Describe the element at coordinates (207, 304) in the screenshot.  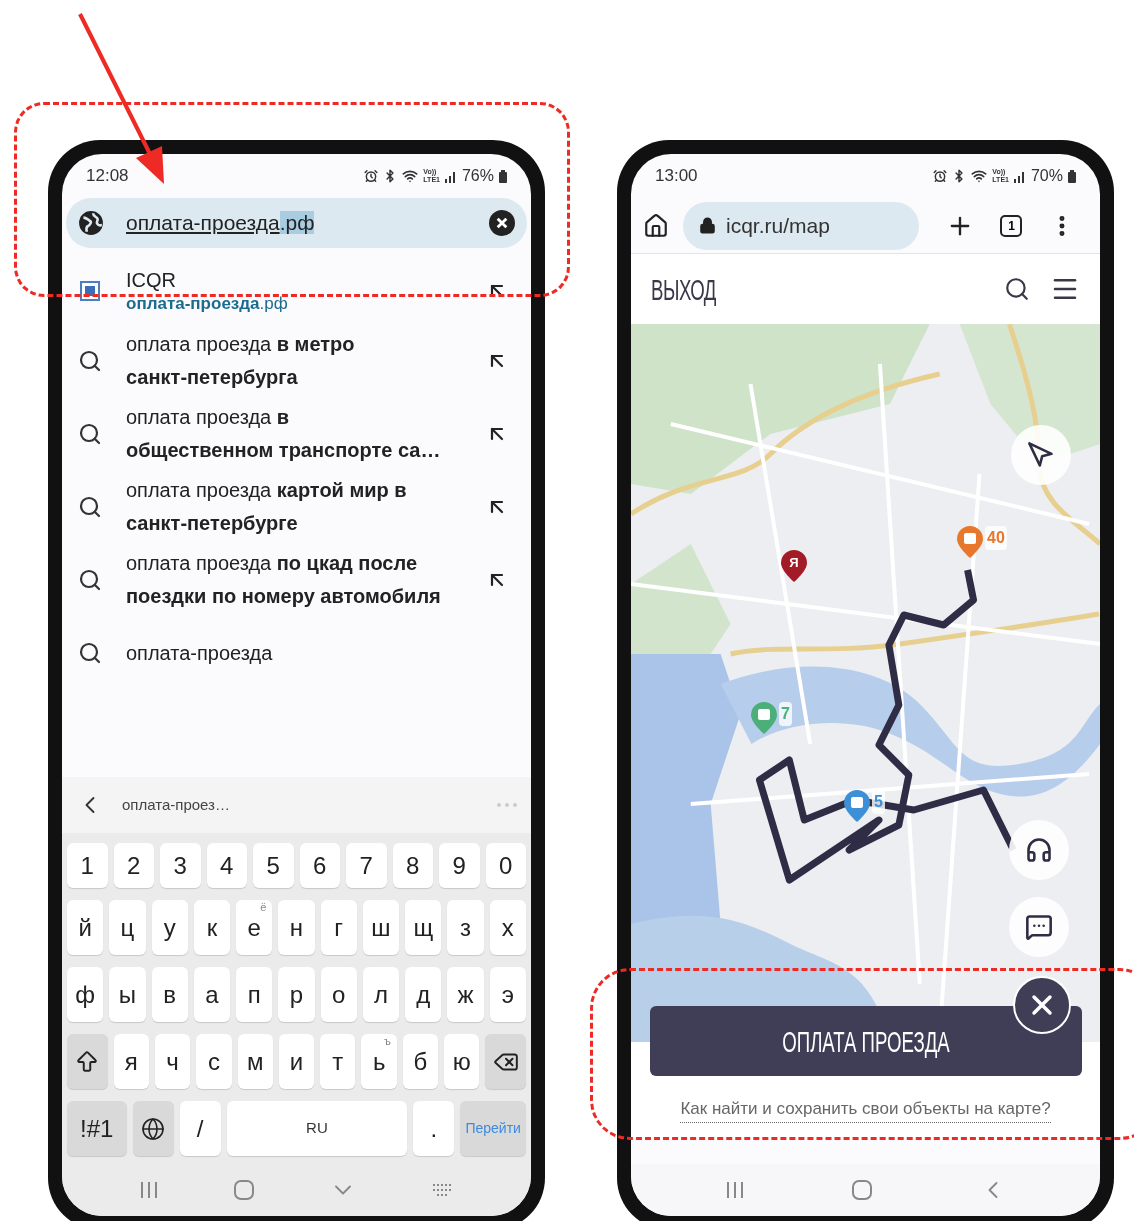
I see `suggestion-url: оплата-проезда.рф` at that location.